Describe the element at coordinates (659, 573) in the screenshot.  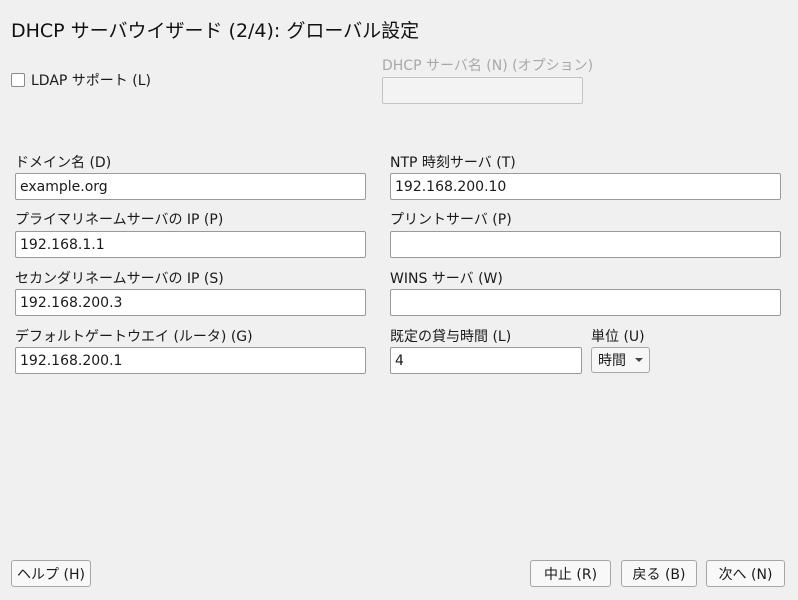
I see `back-button: 戻る (B)` at that location.